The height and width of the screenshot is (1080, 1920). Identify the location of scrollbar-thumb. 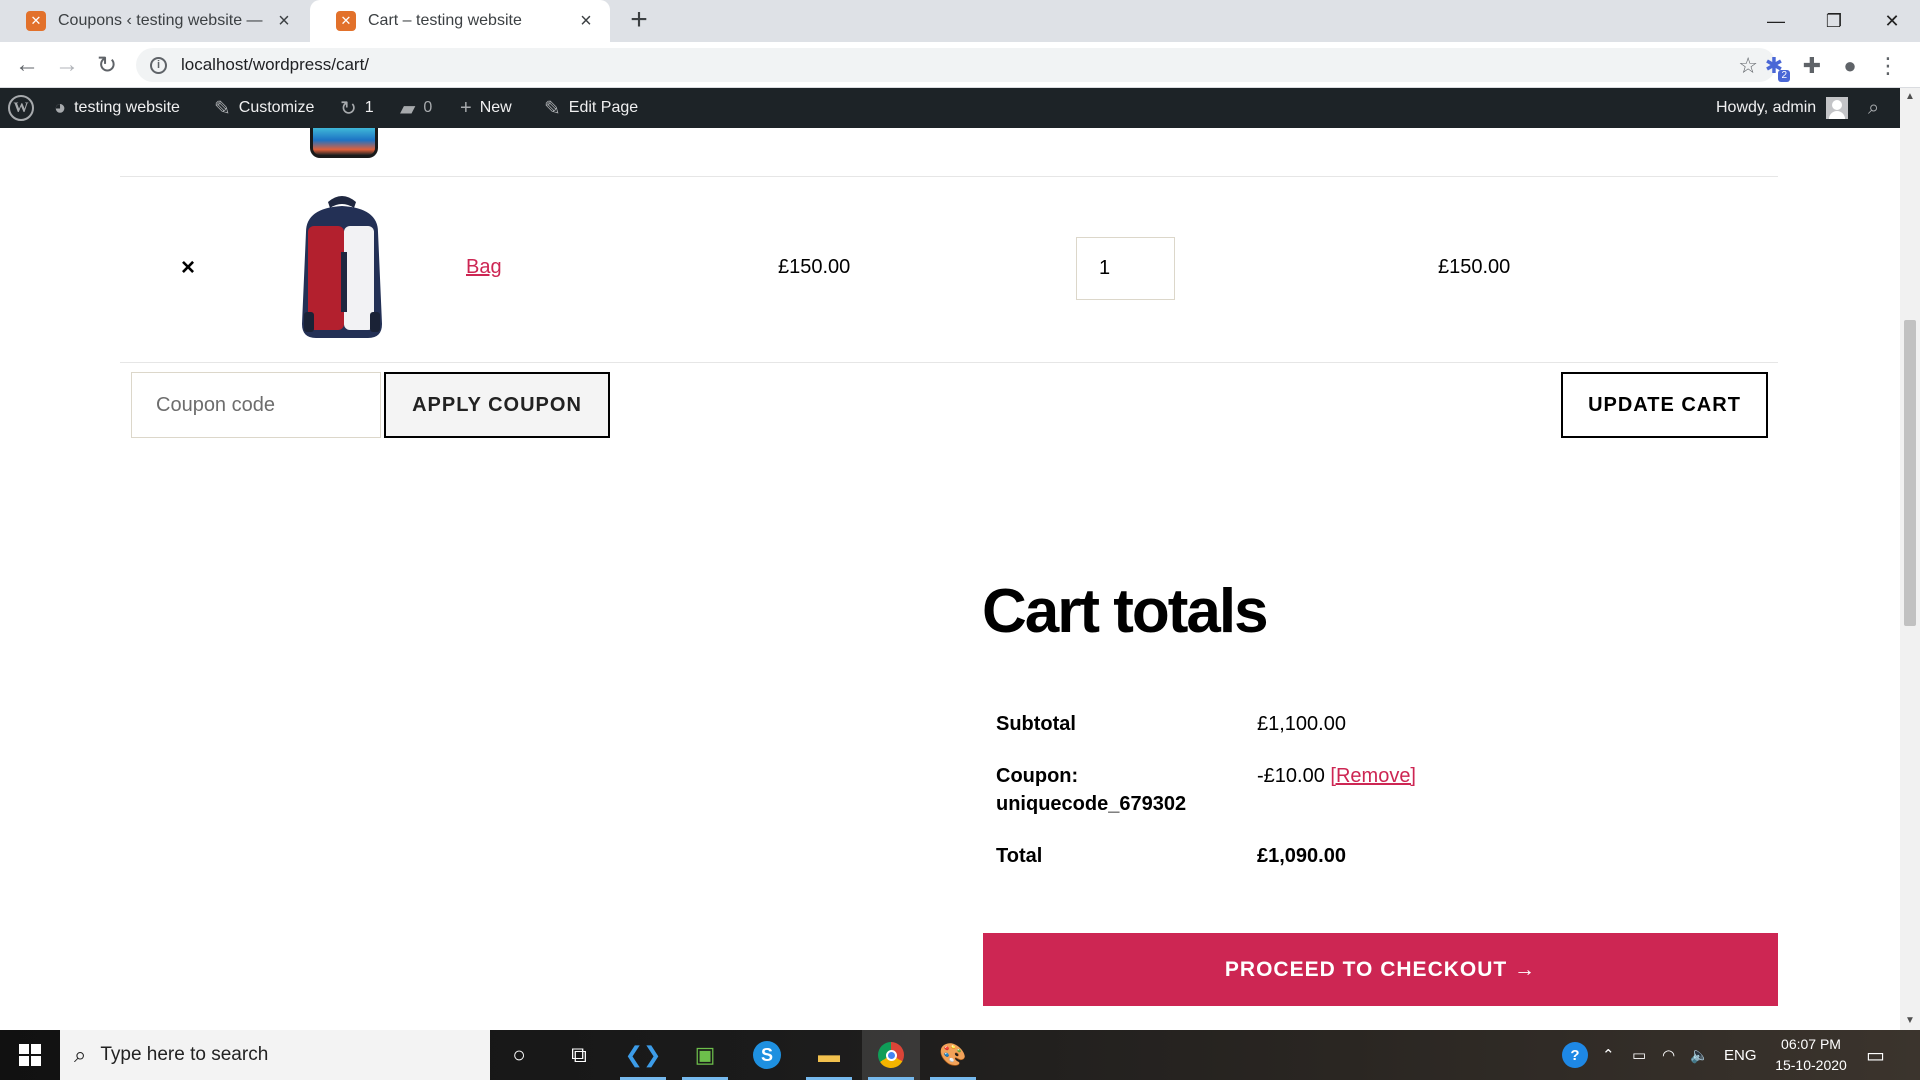
(1910, 473).